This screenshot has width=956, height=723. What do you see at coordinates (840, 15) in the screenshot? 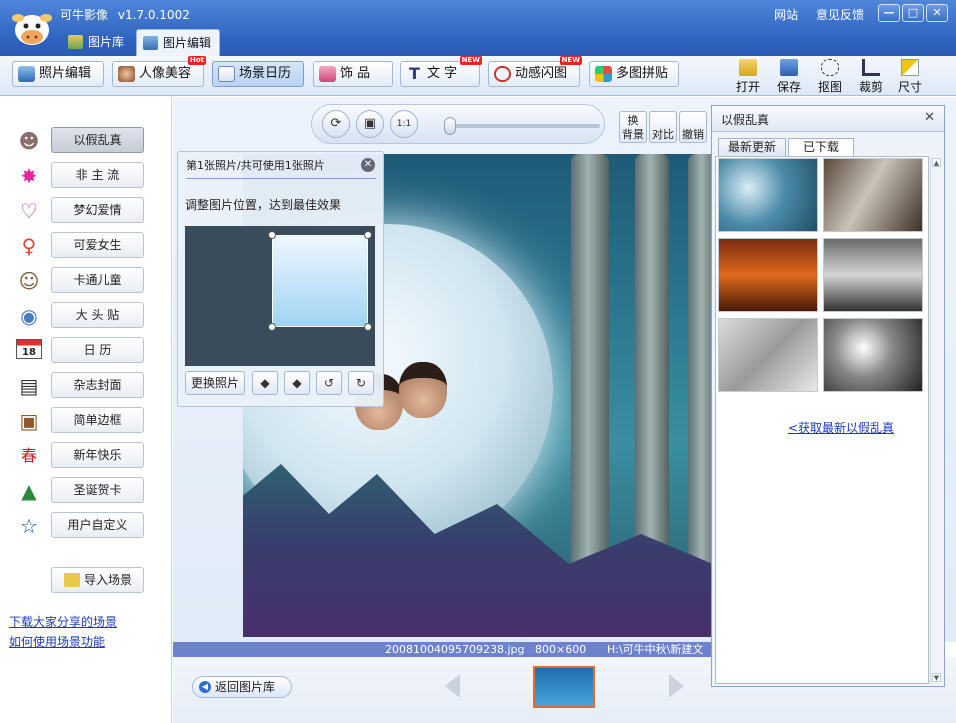
I see `feedback-link: 意见反馈` at bounding box center [840, 15].